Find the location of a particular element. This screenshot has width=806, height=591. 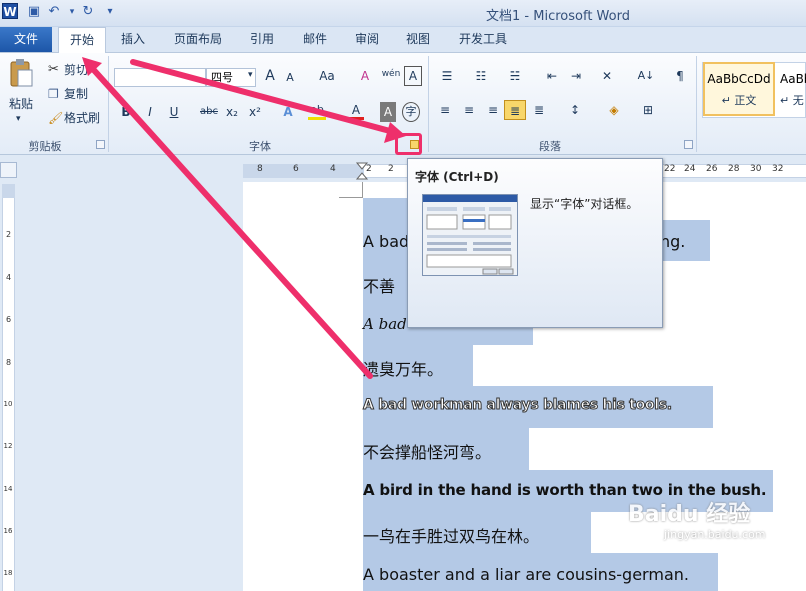

clear-format-button: A is located at coordinates (365, 76).